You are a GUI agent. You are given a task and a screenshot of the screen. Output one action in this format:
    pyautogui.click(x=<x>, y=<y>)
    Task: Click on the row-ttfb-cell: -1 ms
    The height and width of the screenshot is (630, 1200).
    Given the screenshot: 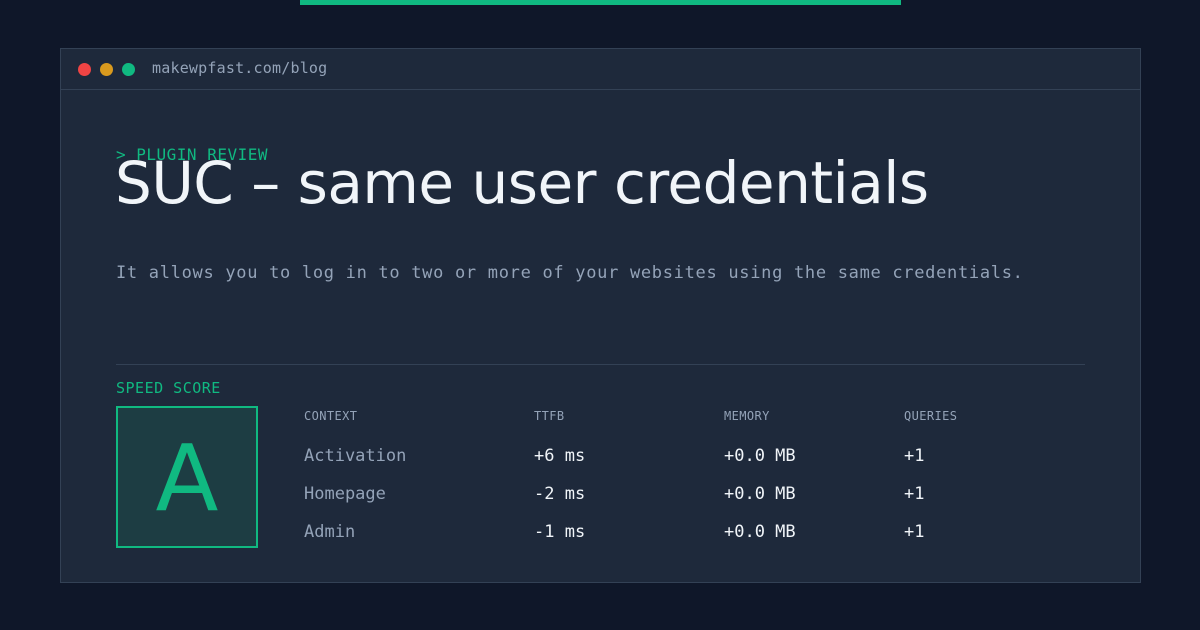 What is the action you would take?
    pyautogui.click(x=560, y=532)
    